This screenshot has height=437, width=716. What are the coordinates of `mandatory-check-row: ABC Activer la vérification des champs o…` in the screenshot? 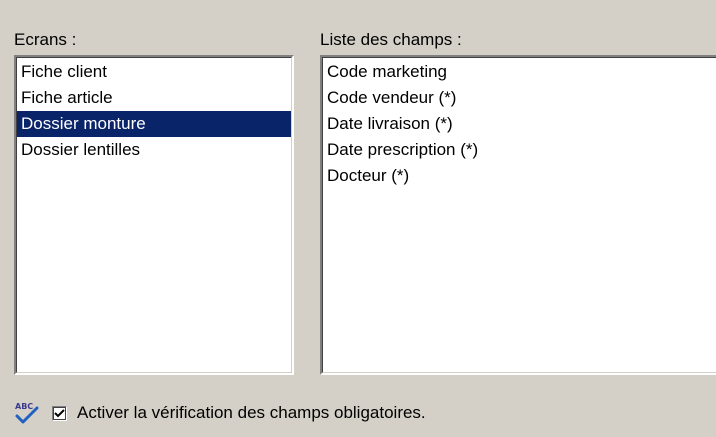 It's located at (220, 413).